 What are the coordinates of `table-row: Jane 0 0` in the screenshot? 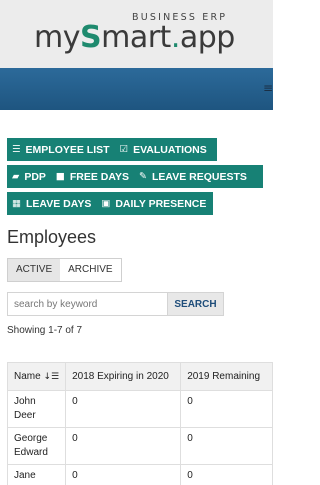 It's located at (139, 474).